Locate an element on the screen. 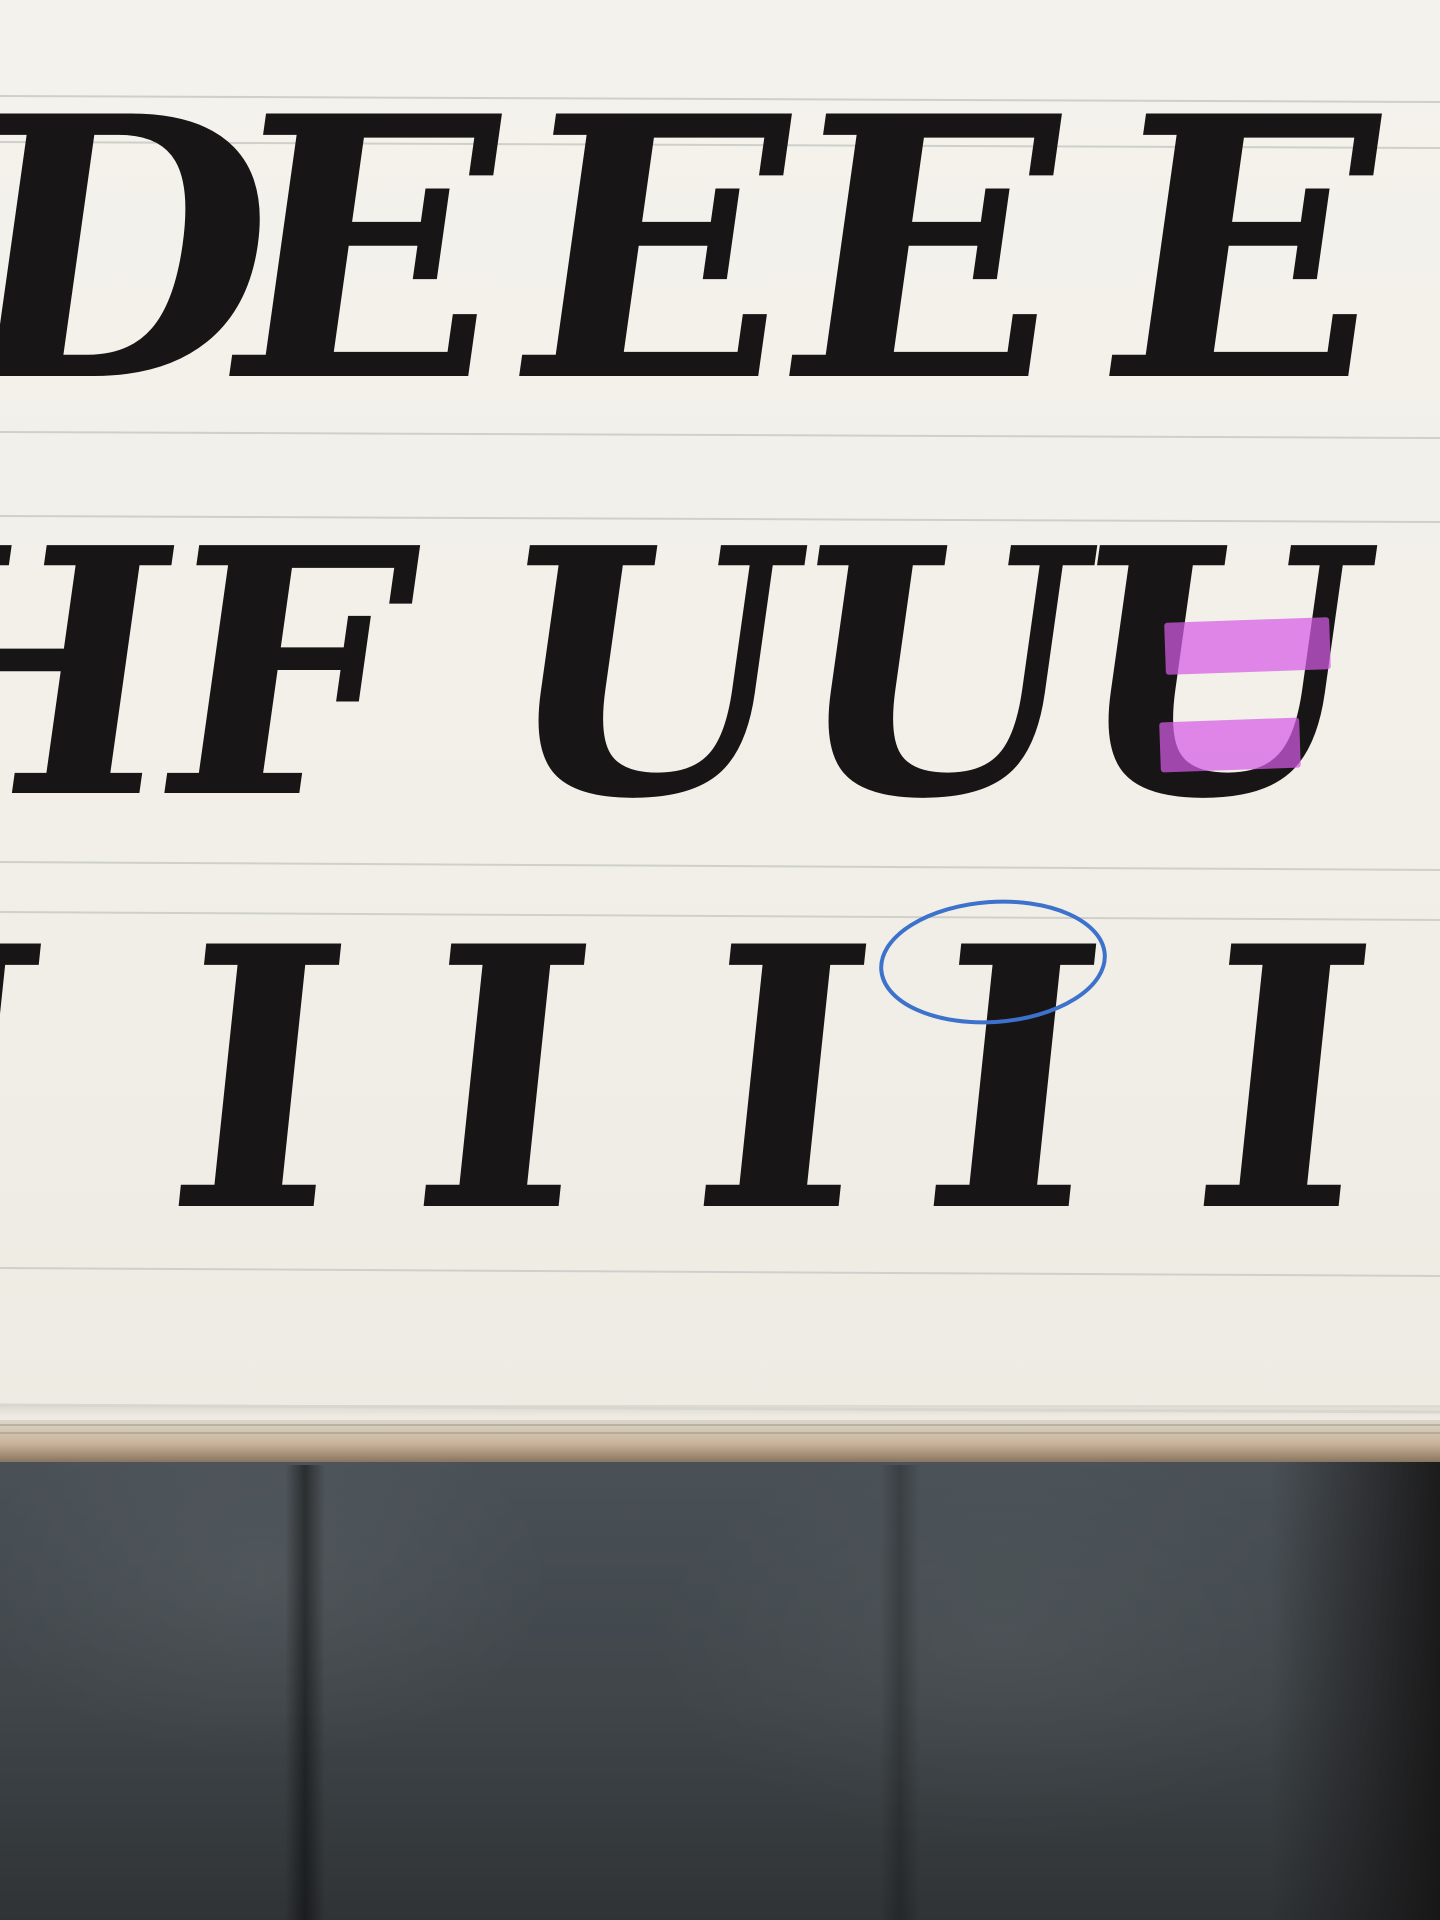  annotation-layer is located at coordinates (993, 962).